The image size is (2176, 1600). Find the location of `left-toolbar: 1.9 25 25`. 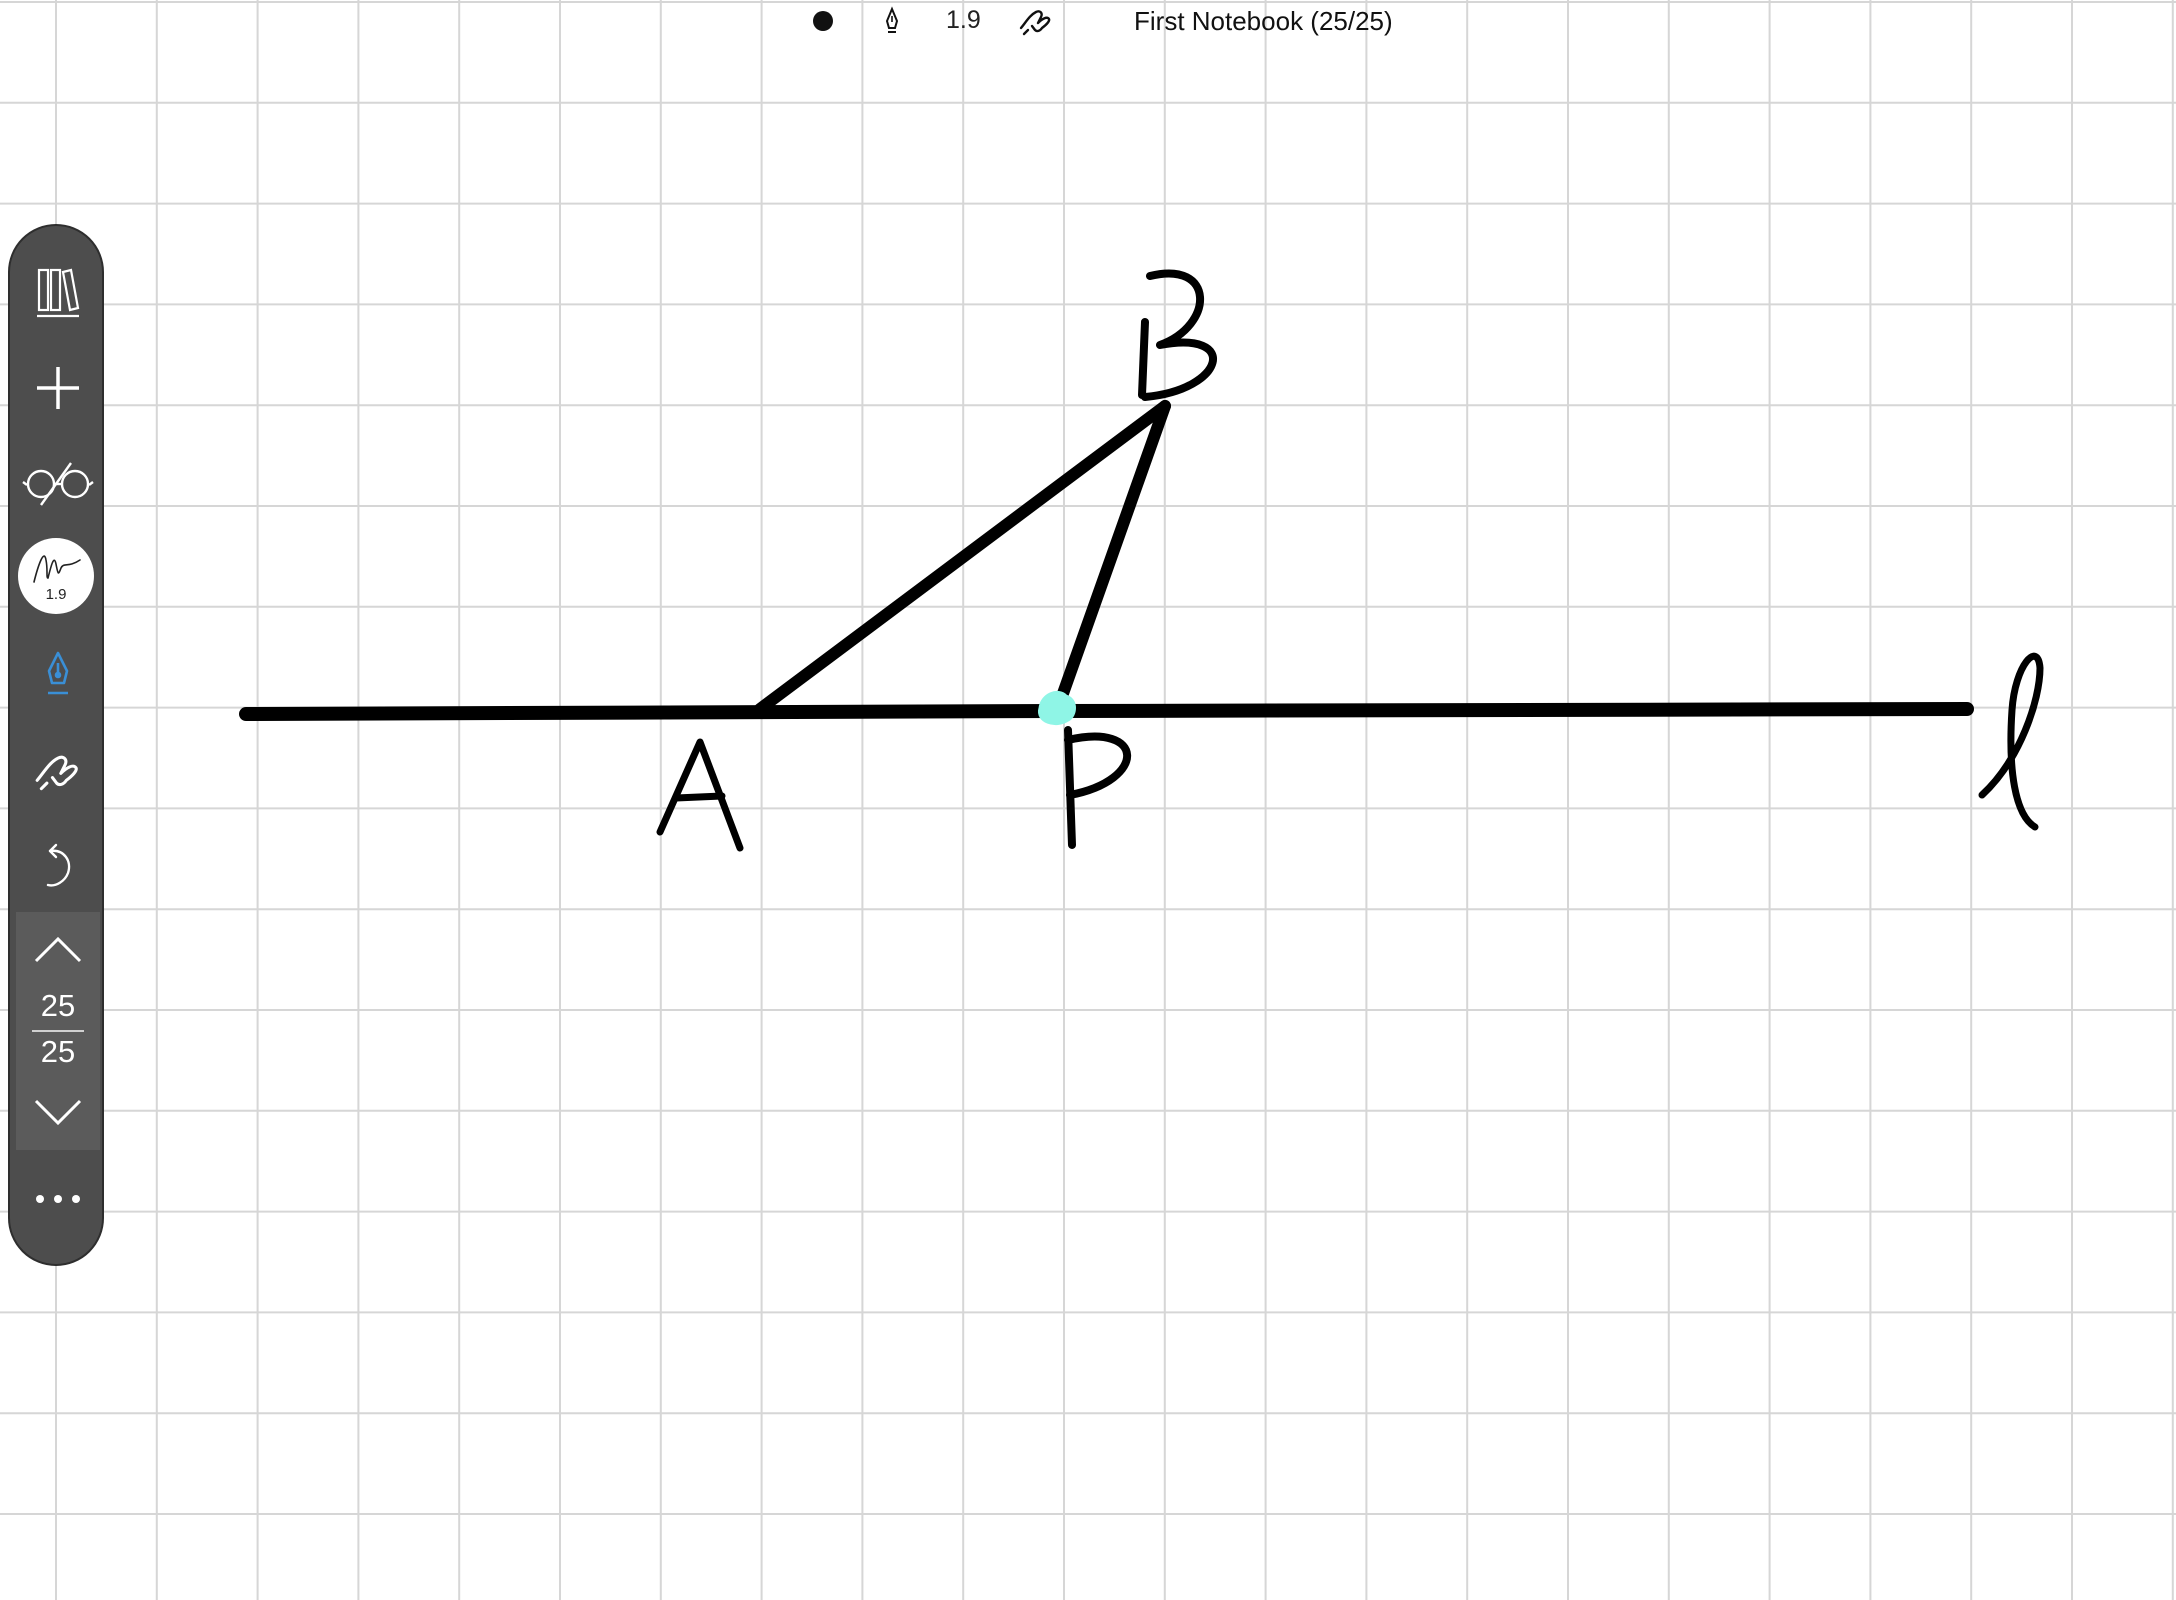

left-toolbar: 1.9 25 25 is located at coordinates (56, 745).